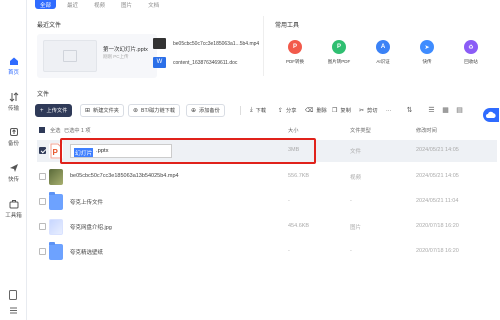 The height and width of the screenshot is (320, 500). What do you see at coordinates (13, 102) in the screenshot?
I see `sidebar-item-transfer: 传输` at bounding box center [13, 102].